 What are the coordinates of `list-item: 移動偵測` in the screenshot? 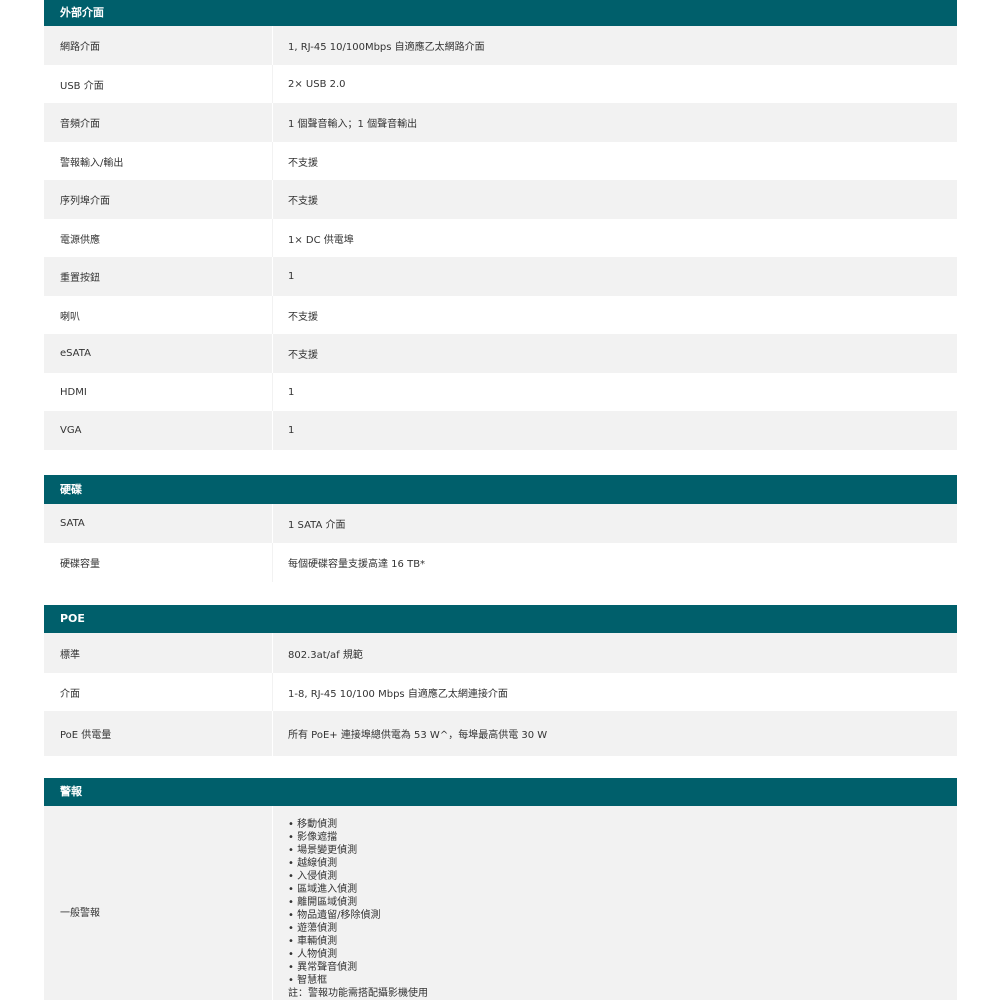 It's located at (334, 824).